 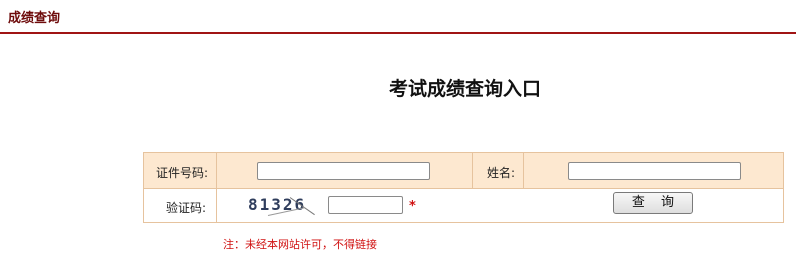 What do you see at coordinates (463, 171) in the screenshot?
I see `form-row-id-name: 证件号码: 姓名:` at bounding box center [463, 171].